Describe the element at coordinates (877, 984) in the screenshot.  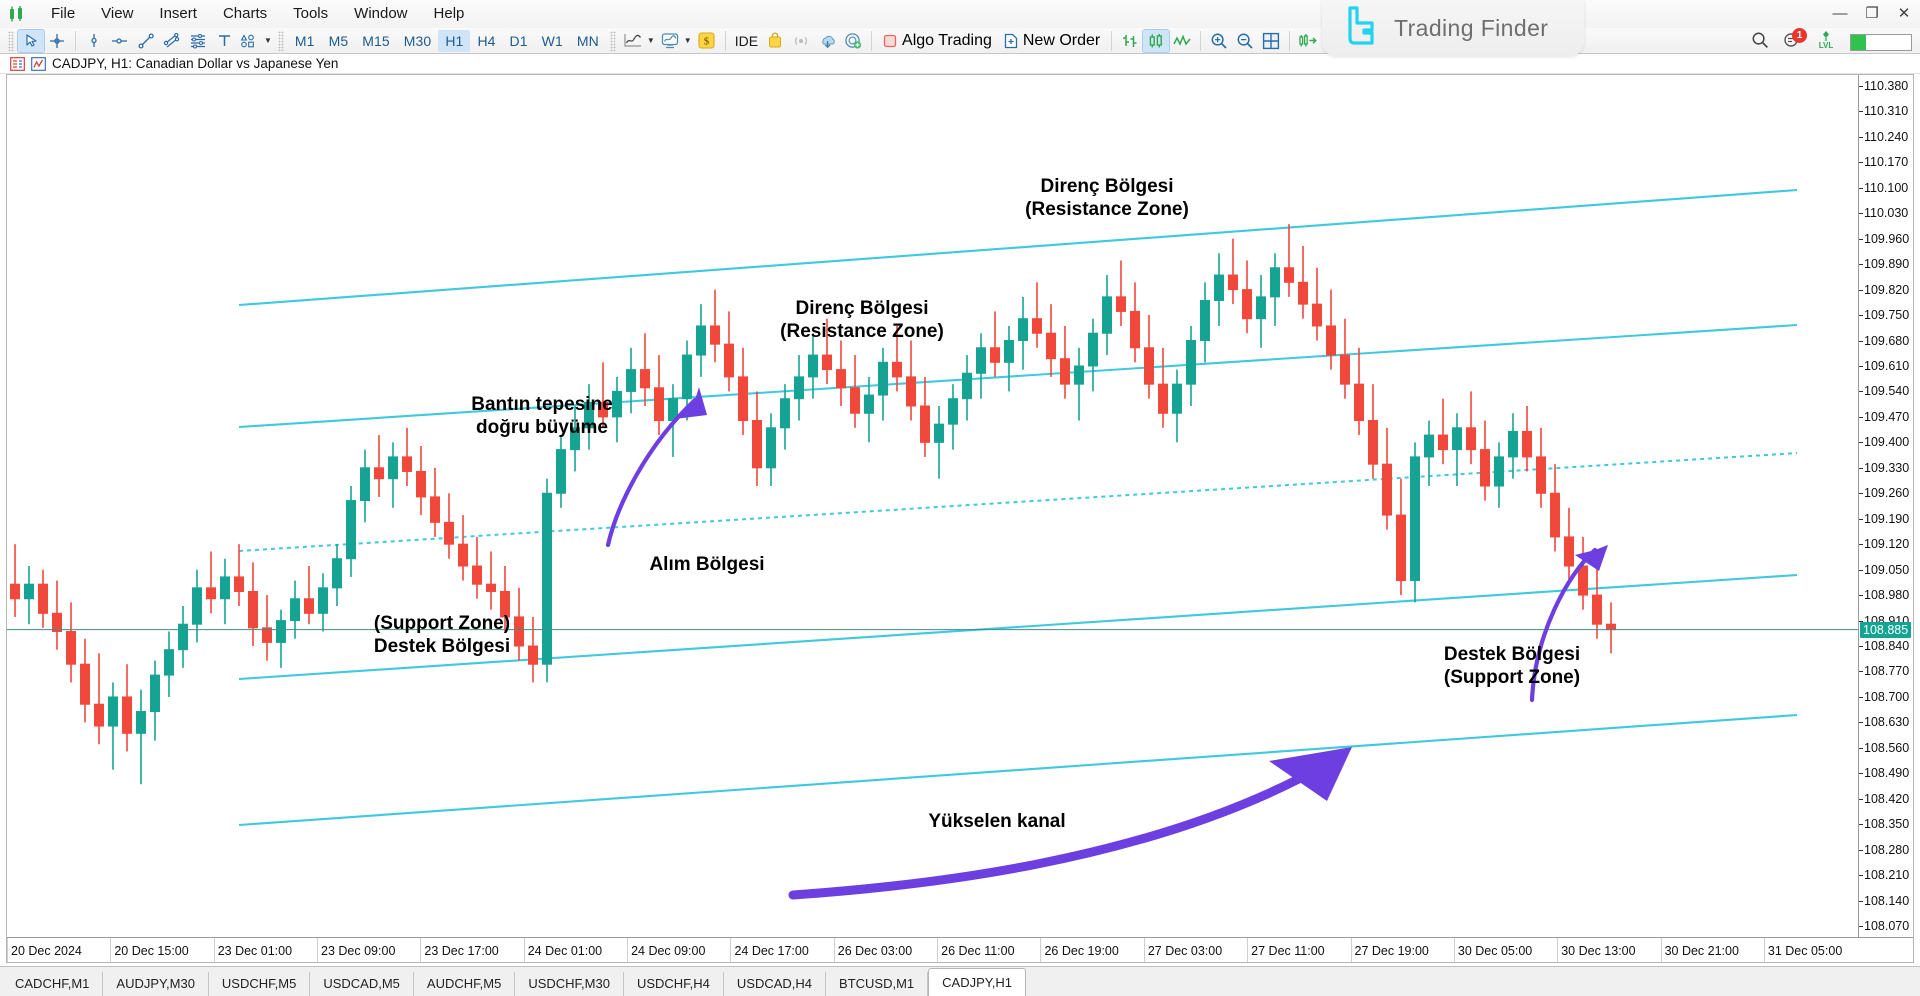
I see `chart-tab-btcusd-m1: BTCUSD,M1` at that location.